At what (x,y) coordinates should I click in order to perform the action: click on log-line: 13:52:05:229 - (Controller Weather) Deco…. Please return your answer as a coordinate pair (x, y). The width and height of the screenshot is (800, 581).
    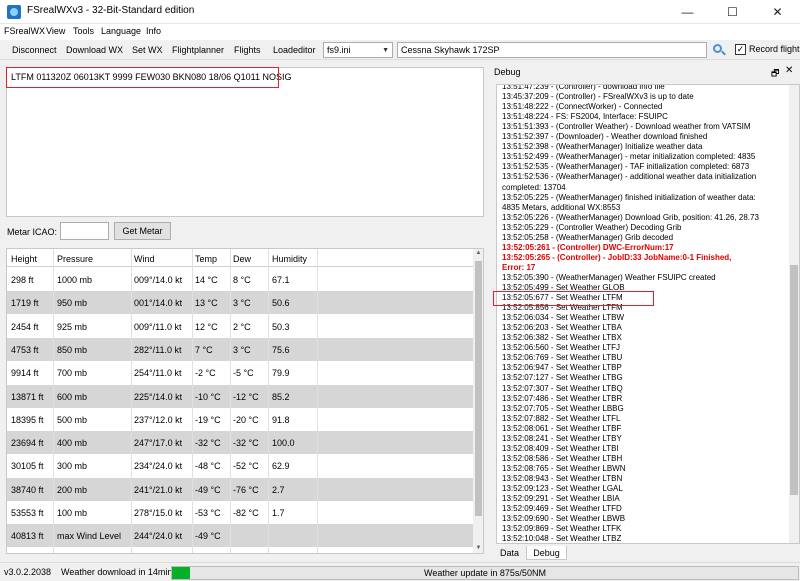
    Looking at the image, I should click on (592, 227).